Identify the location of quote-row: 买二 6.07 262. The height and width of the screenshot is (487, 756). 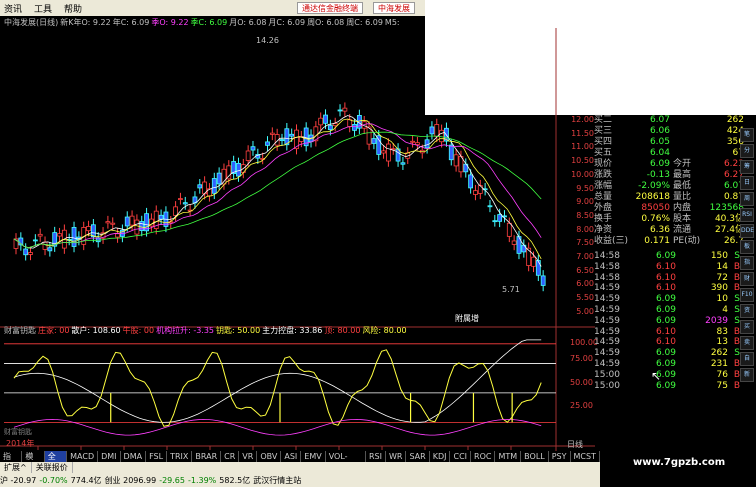
(669, 120).